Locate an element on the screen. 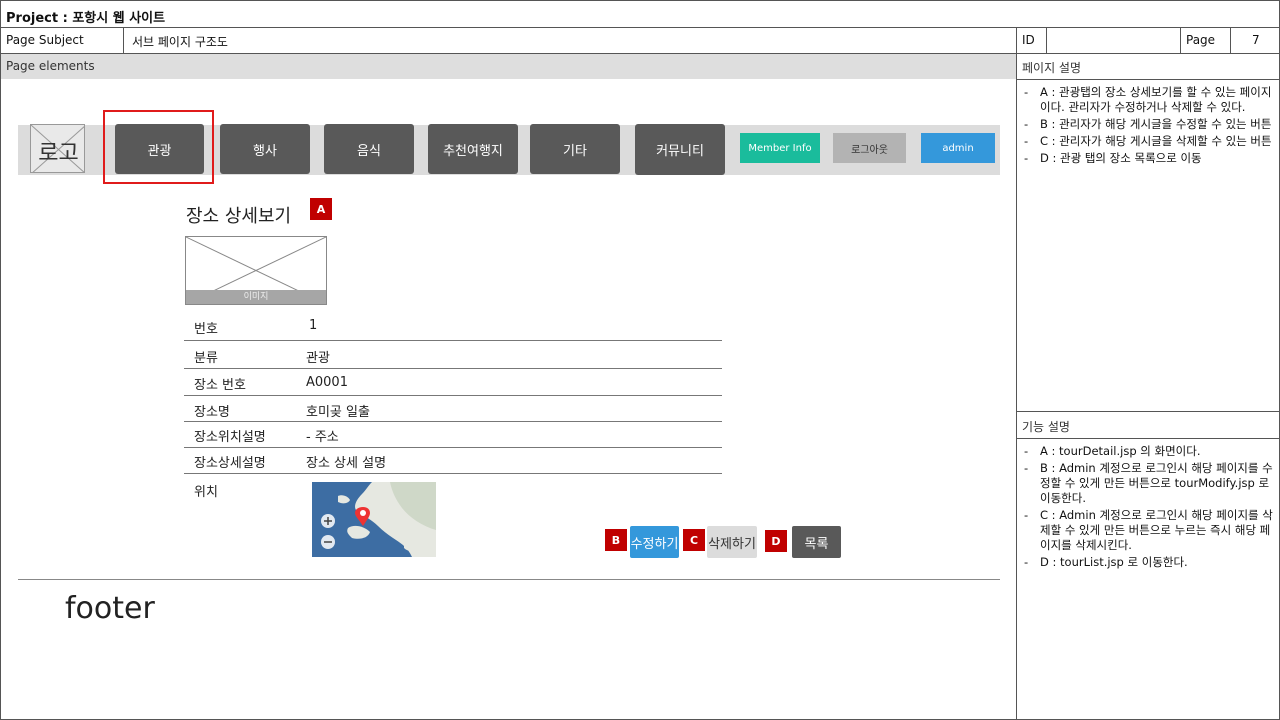 The width and height of the screenshot is (1280, 720). page-description-item: C : 관리자가 해당 게시글을 삭제할 수 있는 버튼 is located at coordinates (1148, 141).